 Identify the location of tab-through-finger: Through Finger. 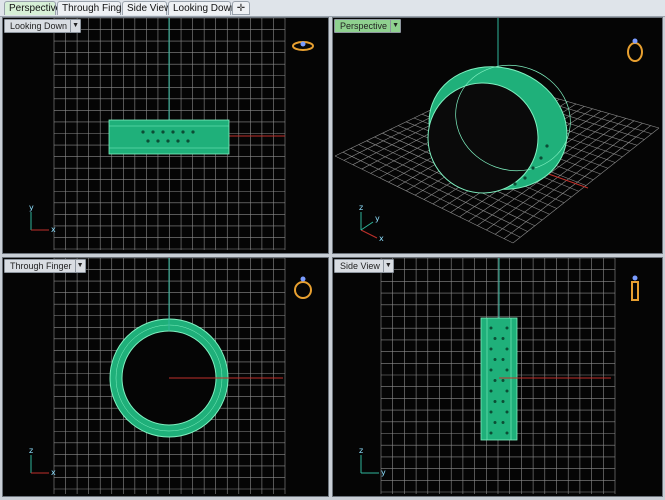
(93, 8).